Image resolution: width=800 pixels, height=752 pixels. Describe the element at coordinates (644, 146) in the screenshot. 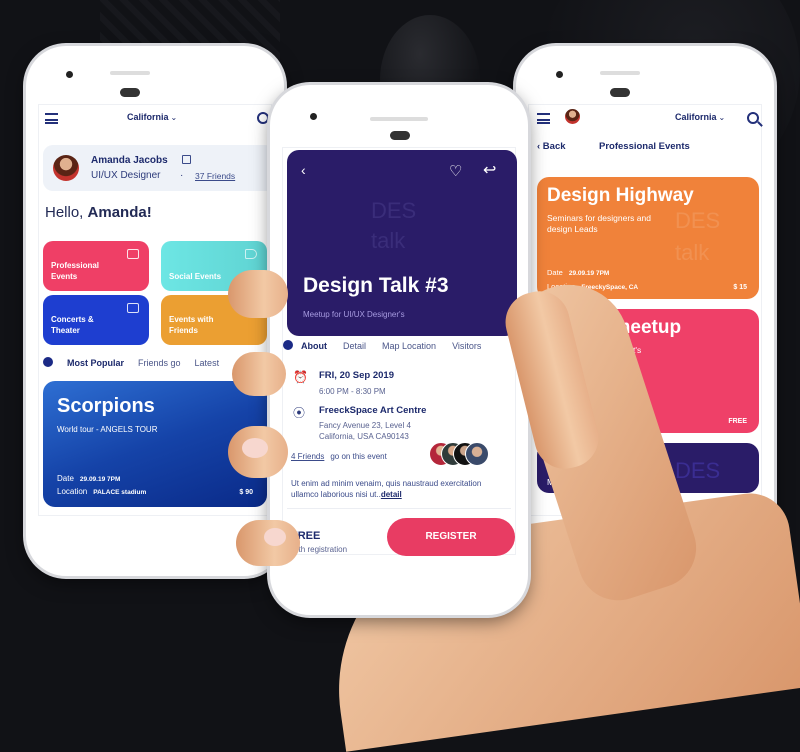

I see `page-title: Professional Events` at that location.